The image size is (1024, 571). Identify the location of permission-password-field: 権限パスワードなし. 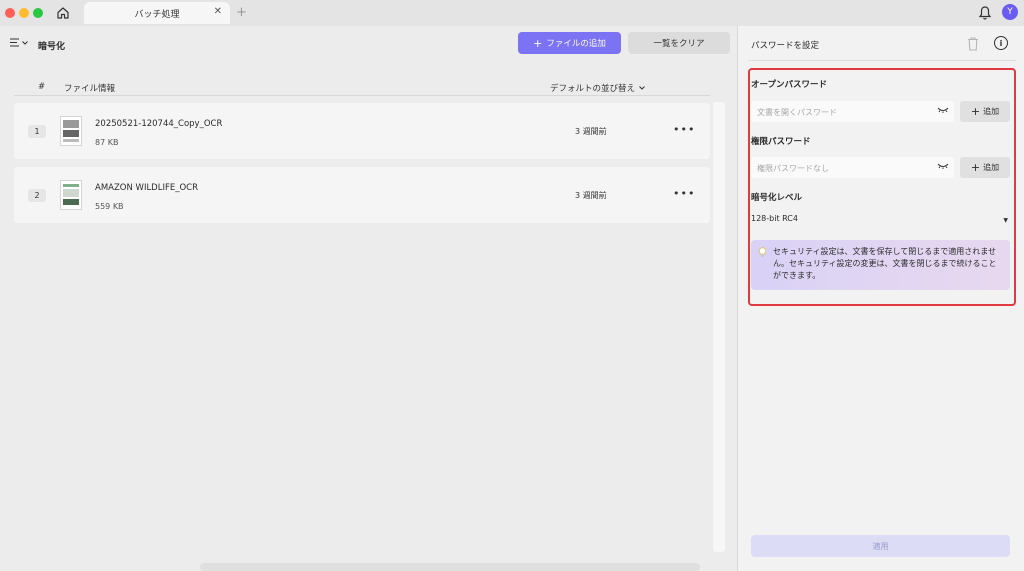
(852, 167).